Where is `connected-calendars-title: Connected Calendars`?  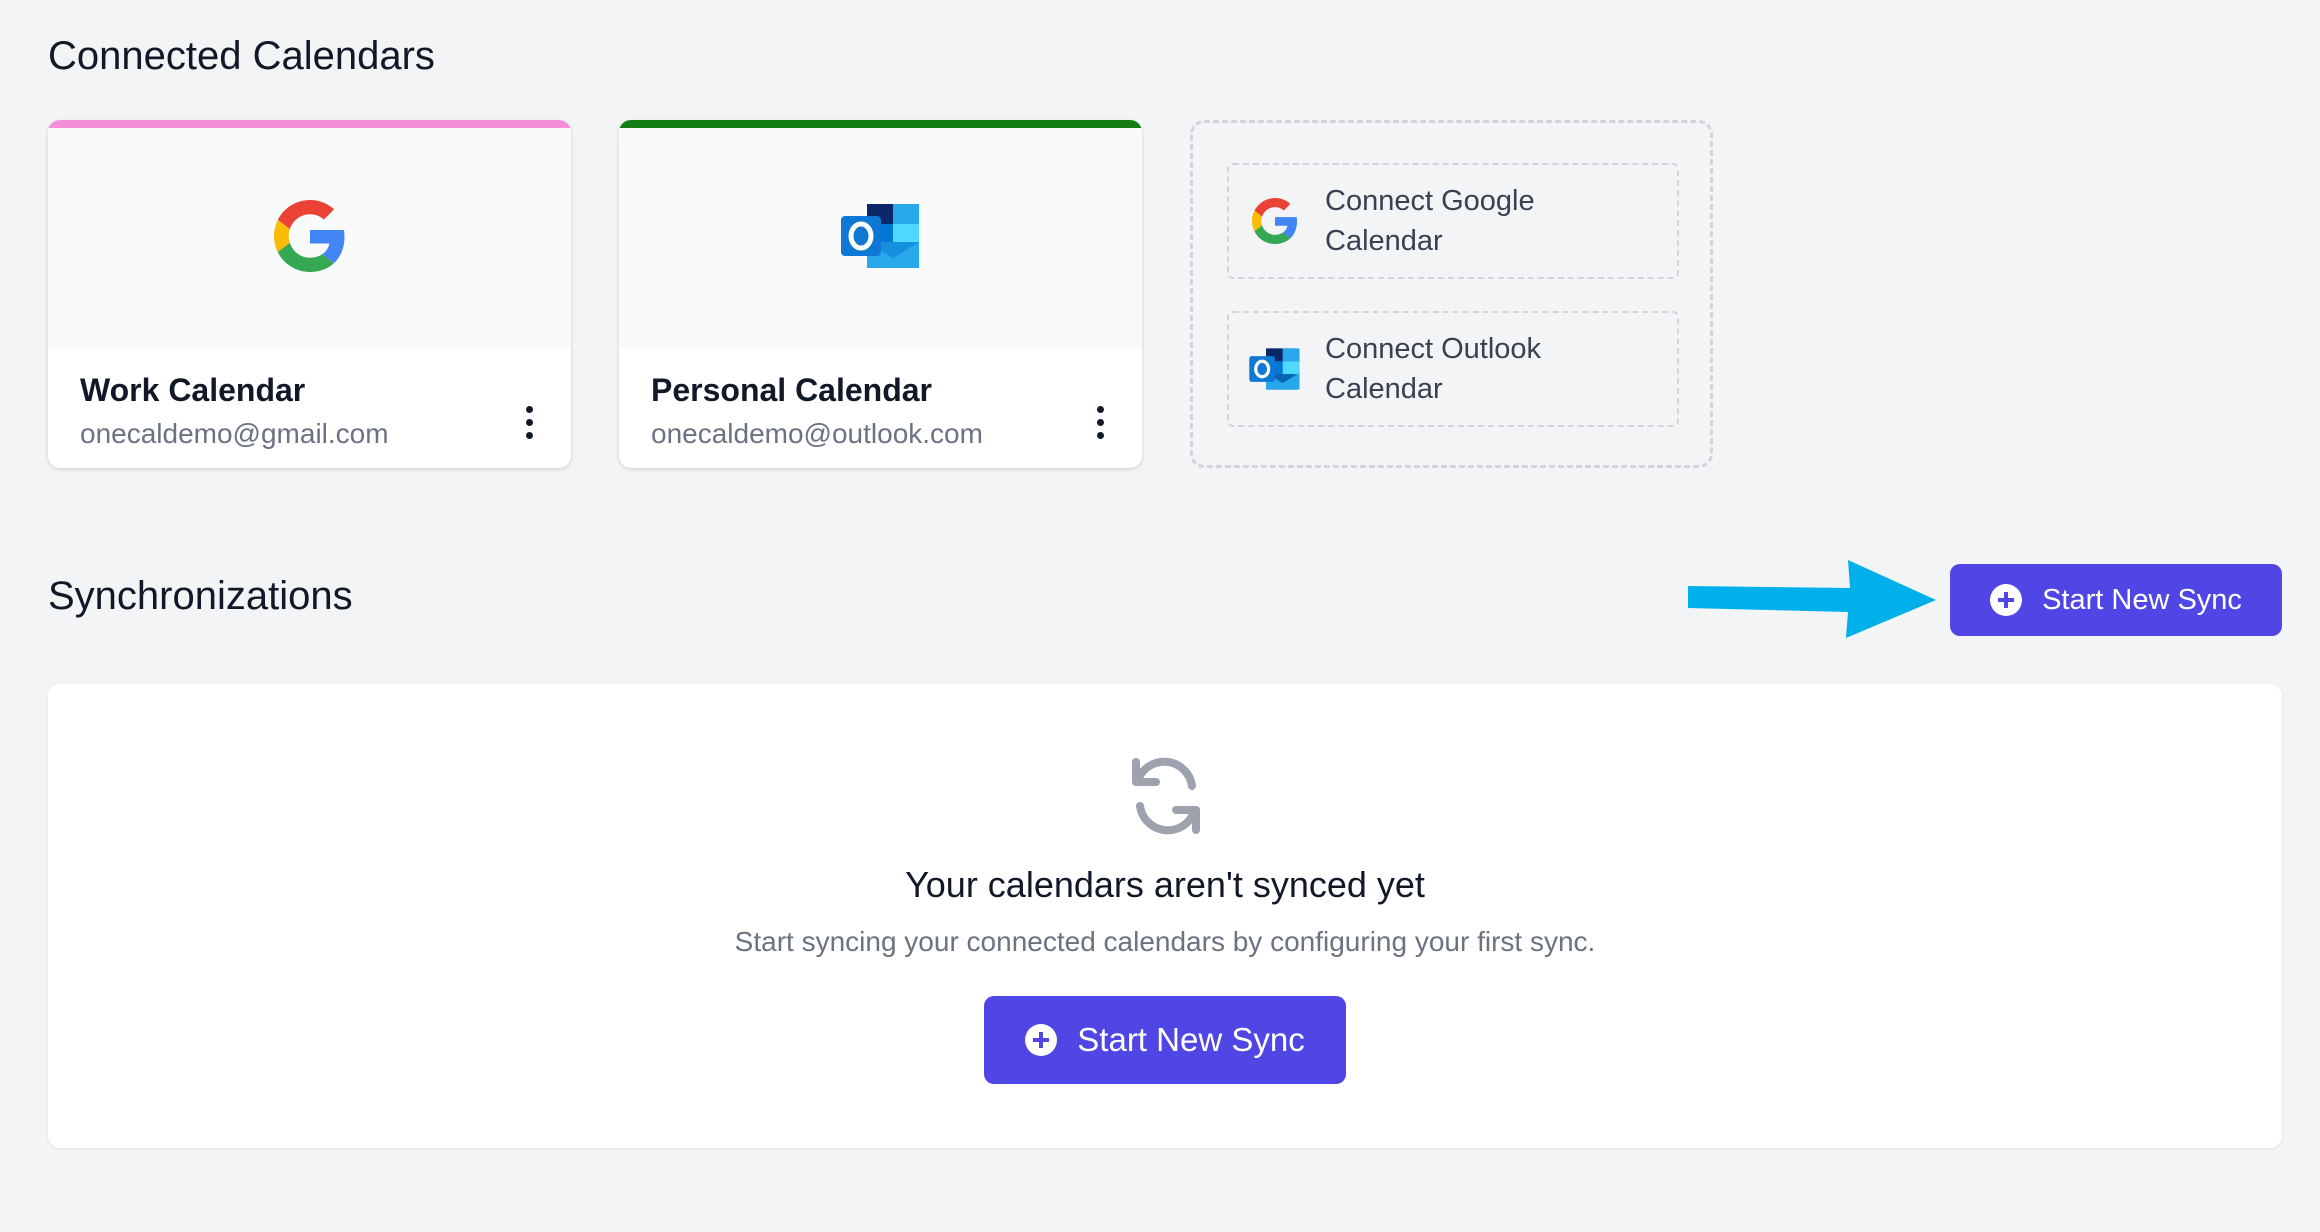 connected-calendars-title: Connected Calendars is located at coordinates (241, 56).